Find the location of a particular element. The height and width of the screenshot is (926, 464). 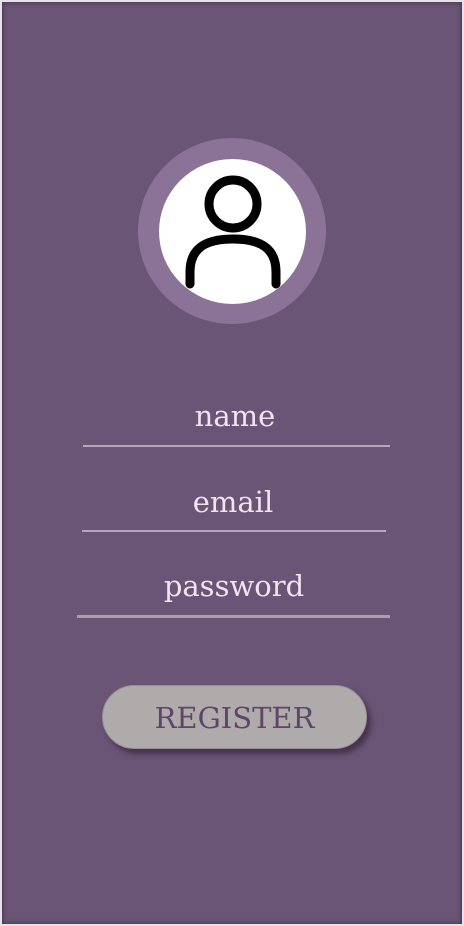

user-icon is located at coordinates (233, 232).